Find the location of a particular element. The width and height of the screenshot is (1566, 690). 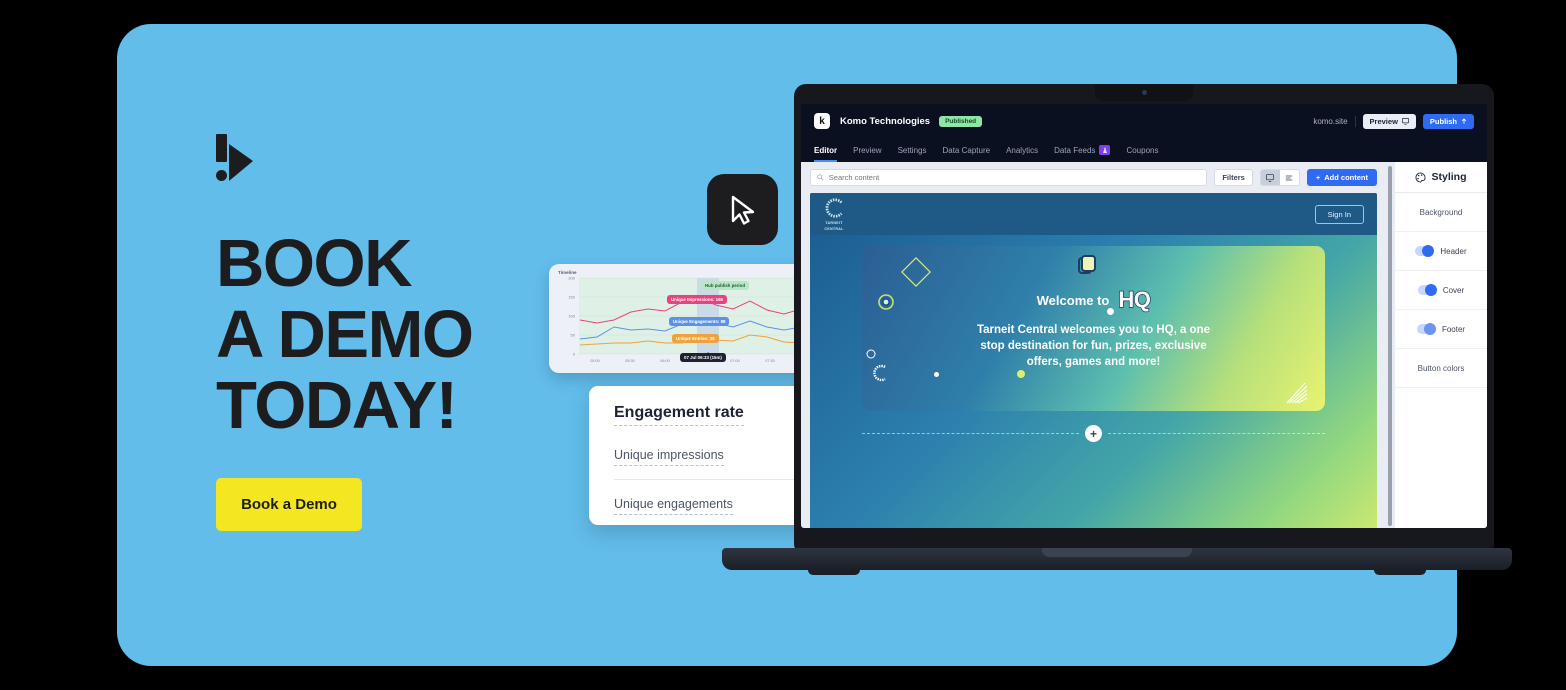

dot-white-small is located at coordinates (936, 374).